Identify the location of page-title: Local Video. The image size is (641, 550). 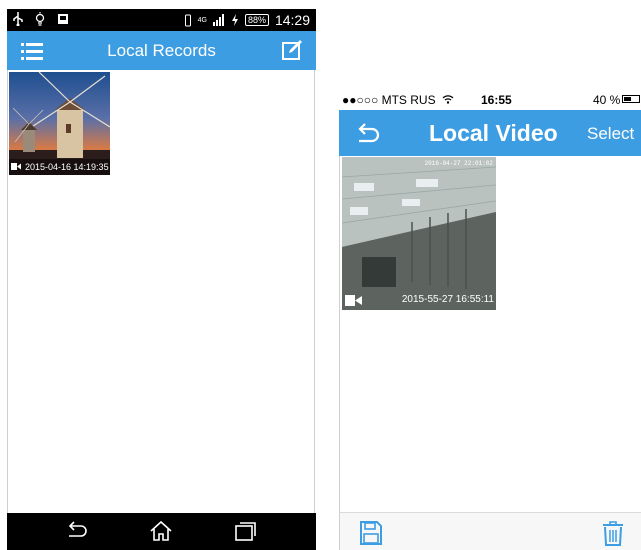
(493, 133).